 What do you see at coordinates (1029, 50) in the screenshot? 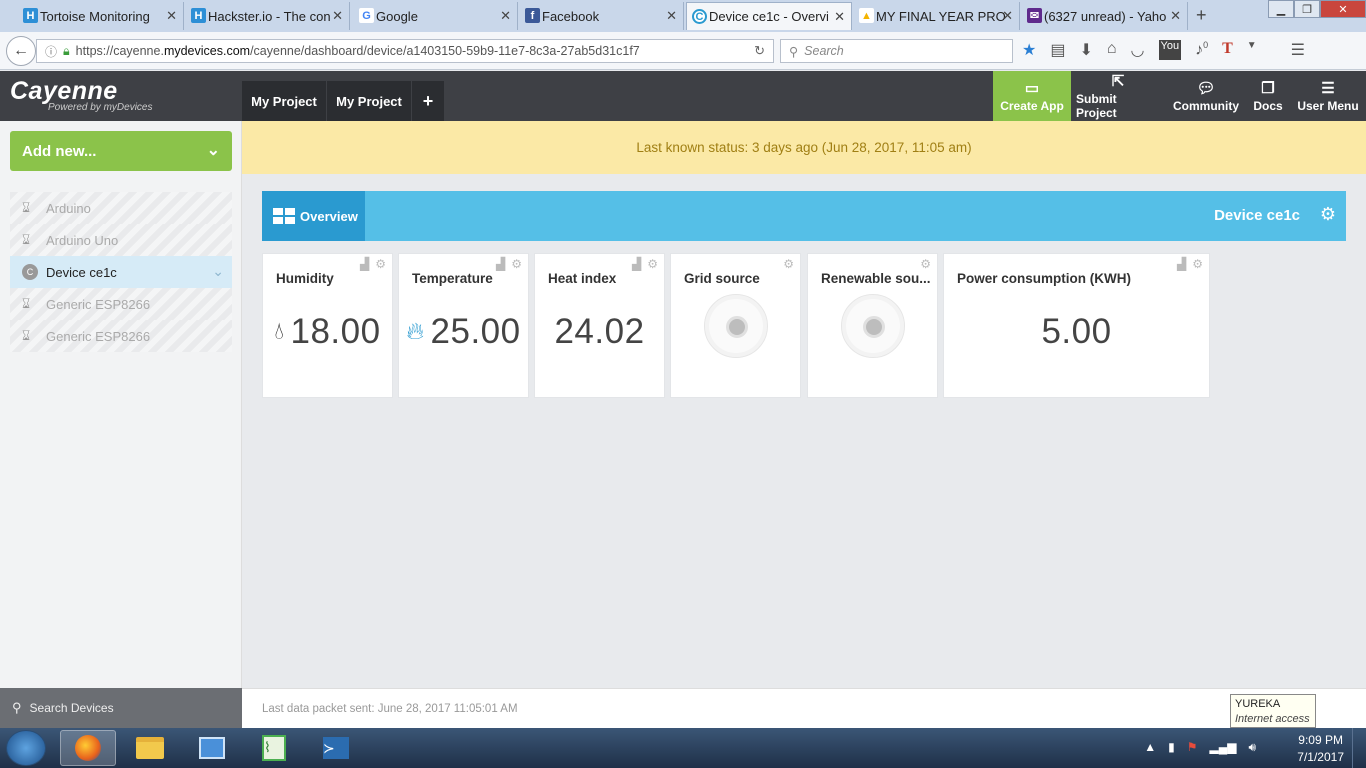
I see `bookmark-star-icon: ★` at bounding box center [1029, 50].